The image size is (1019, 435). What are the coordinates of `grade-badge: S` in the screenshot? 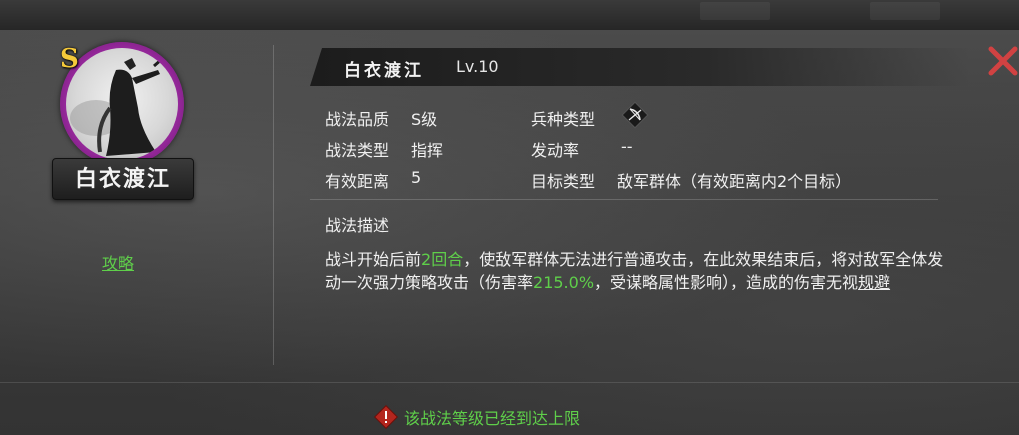 It's located at (69, 59).